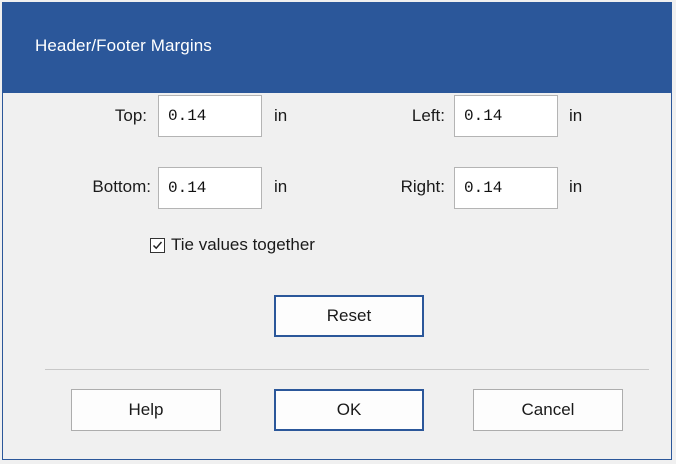  I want to click on bottom-margin-field, so click(210, 188).